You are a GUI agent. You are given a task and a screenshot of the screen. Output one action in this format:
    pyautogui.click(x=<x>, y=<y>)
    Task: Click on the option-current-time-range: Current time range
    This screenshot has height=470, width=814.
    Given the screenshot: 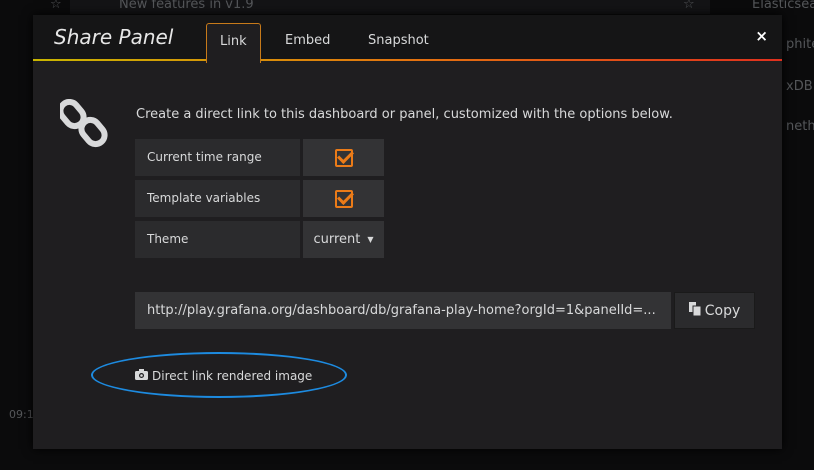 What is the action you would take?
    pyautogui.click(x=259, y=157)
    